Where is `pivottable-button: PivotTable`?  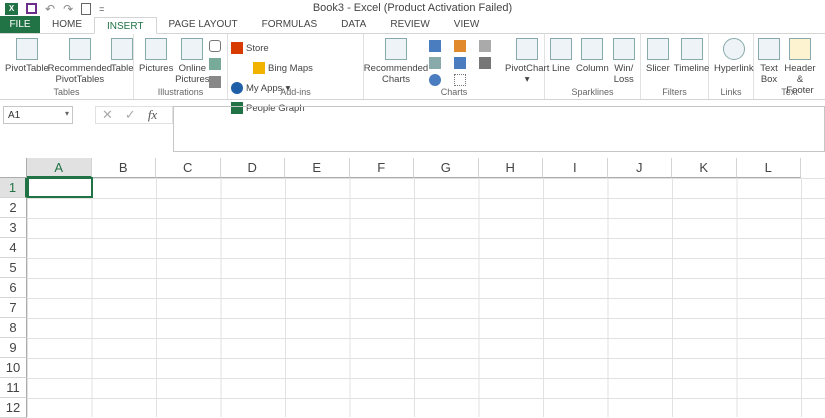 pivottable-button: PivotTable is located at coordinates (27, 56).